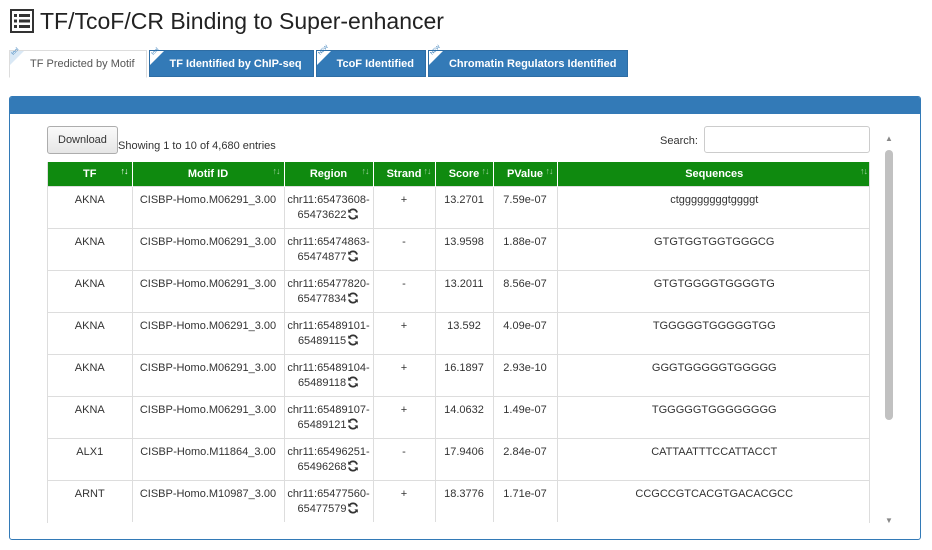 The width and height of the screenshot is (932, 550). Describe the element at coordinates (525, 174) in the screenshot. I see `column-header-pvalue: PValue ↑↓` at that location.